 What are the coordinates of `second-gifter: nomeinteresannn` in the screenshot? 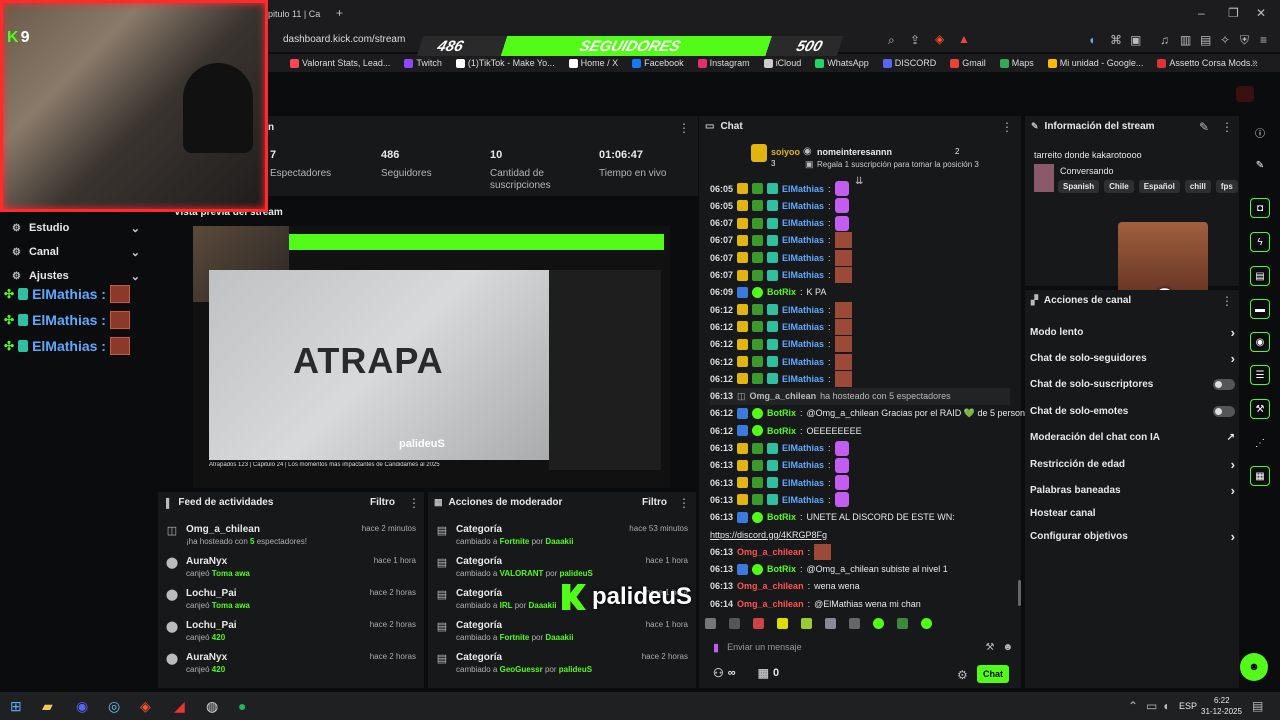 It's located at (854, 152).